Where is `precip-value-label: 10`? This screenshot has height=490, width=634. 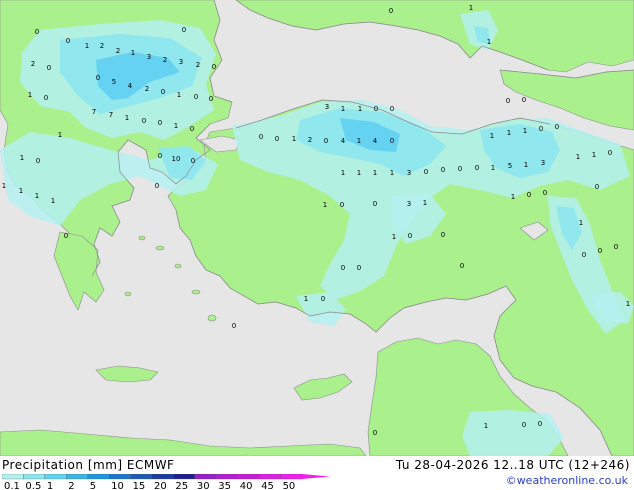
precip-value-label: 10 is located at coordinates (176, 159).